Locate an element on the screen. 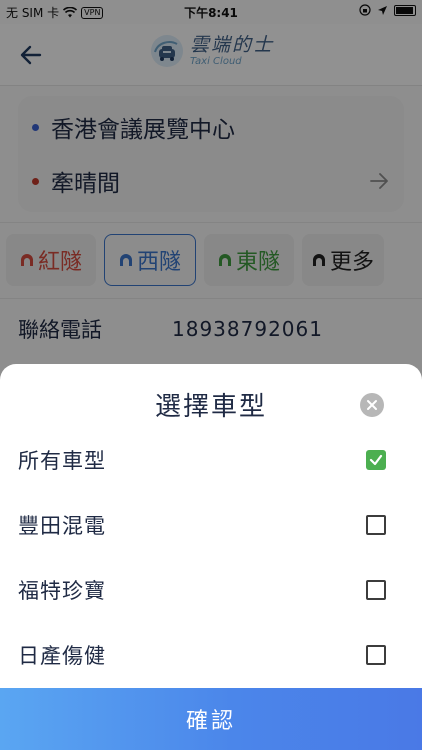 The image size is (422, 750). car-type-option-toyota-hybrid: 豐田混電 is located at coordinates (211, 525).